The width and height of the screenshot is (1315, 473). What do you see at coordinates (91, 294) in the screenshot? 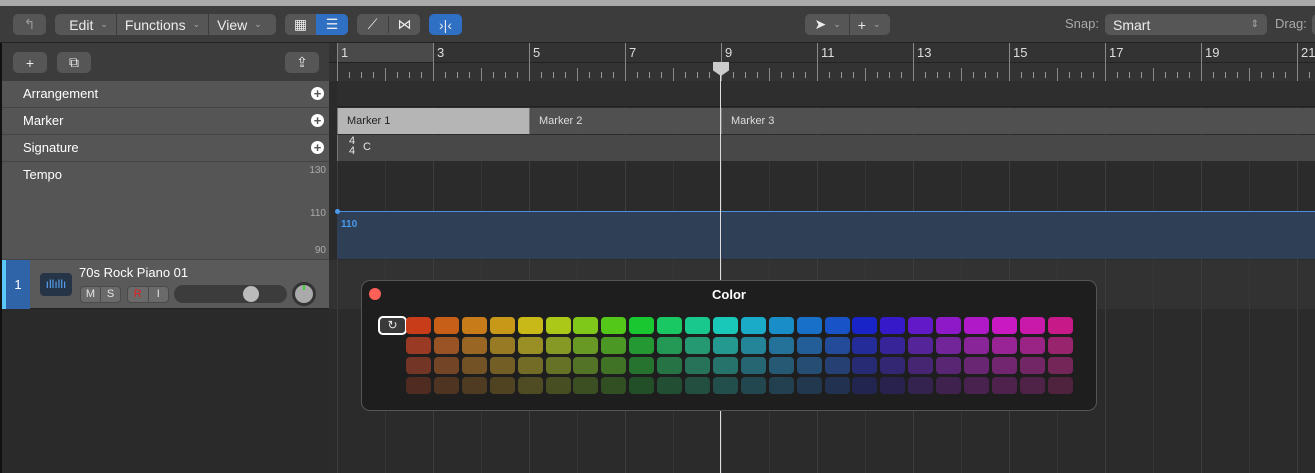
I see `mute-button: M` at bounding box center [91, 294].